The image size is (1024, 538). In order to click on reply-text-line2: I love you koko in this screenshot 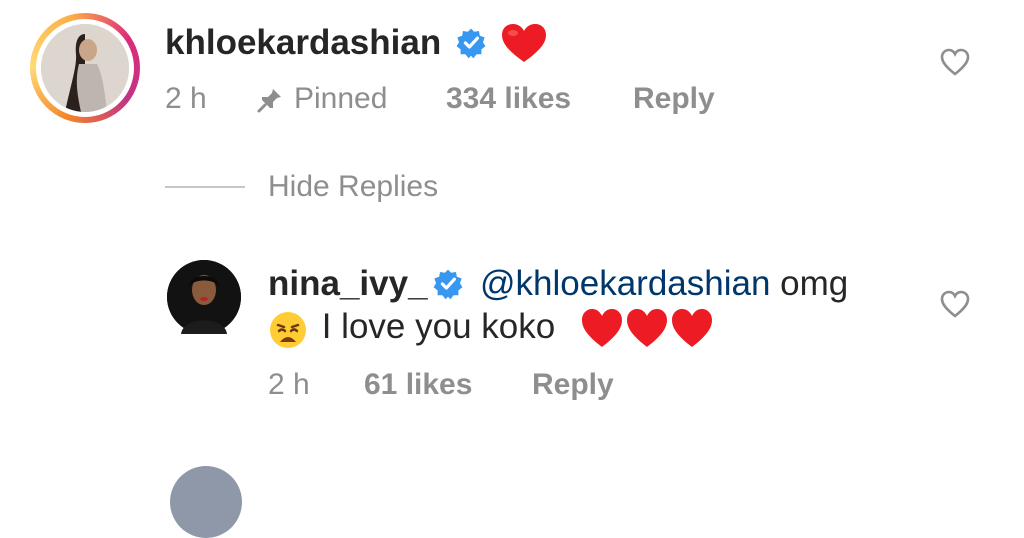, I will do `click(438, 326)`.